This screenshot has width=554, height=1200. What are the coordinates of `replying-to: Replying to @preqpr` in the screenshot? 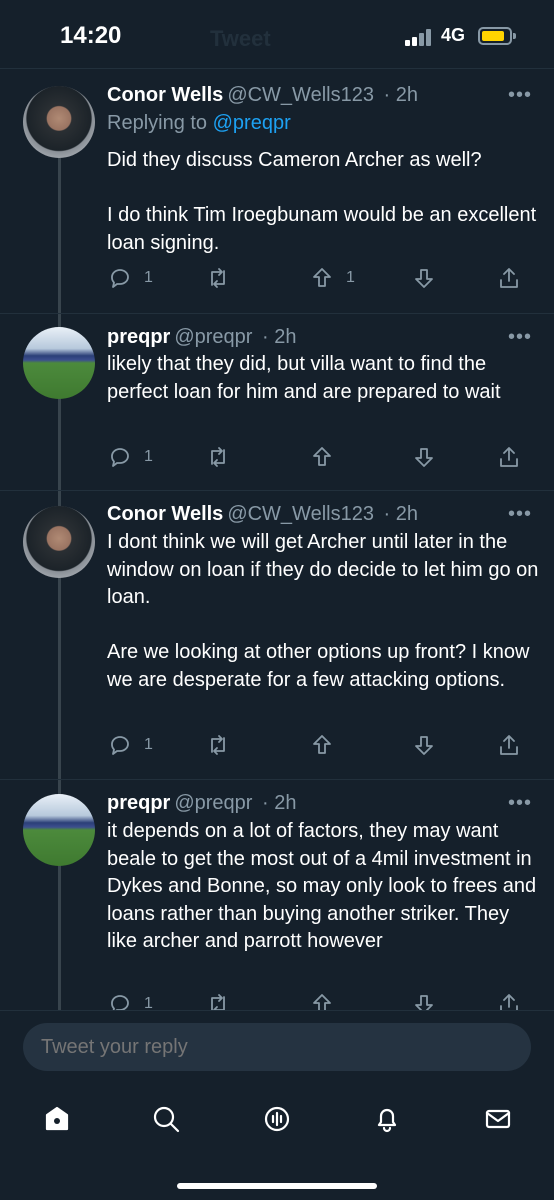 It's located at (199, 123).